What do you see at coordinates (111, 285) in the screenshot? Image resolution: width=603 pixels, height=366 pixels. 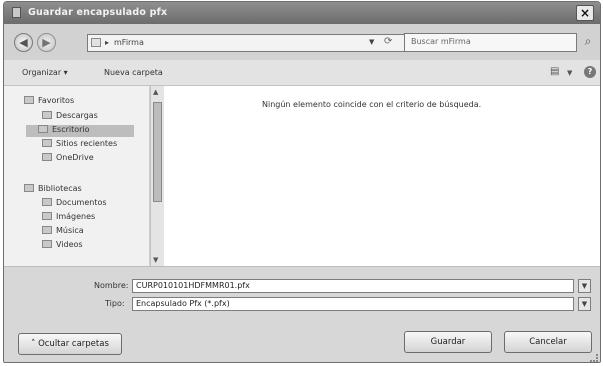 I see `file-name-label: Nombre:` at bounding box center [111, 285].